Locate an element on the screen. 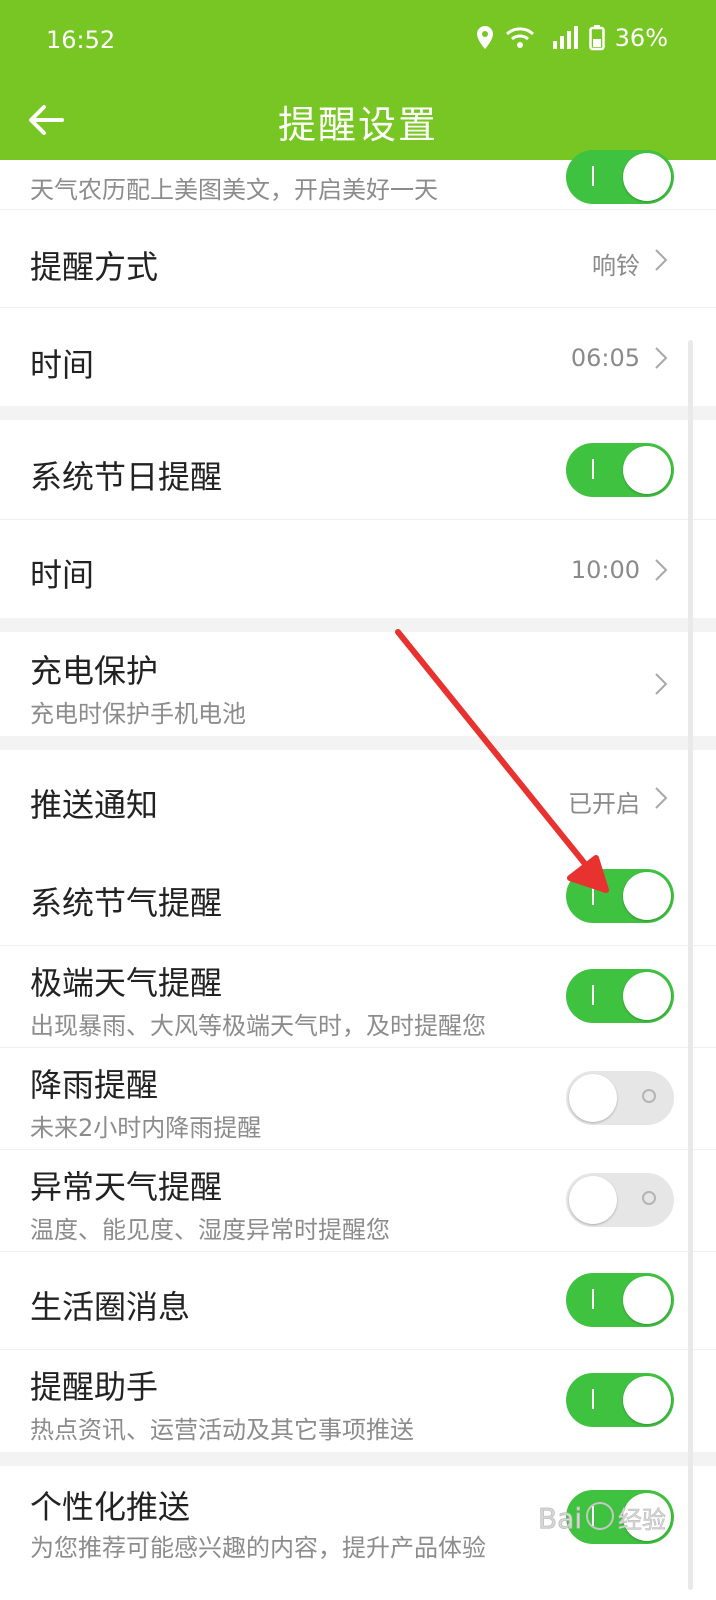  svg-text: 经验 is located at coordinates (642, 1520).